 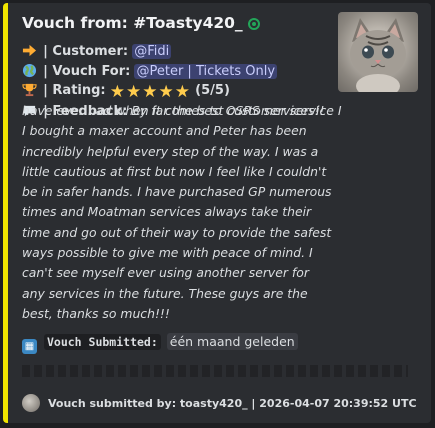 I want to click on vouch-for-row: | Vouch For: @Peter | Tickets Only, so click(x=177, y=72).